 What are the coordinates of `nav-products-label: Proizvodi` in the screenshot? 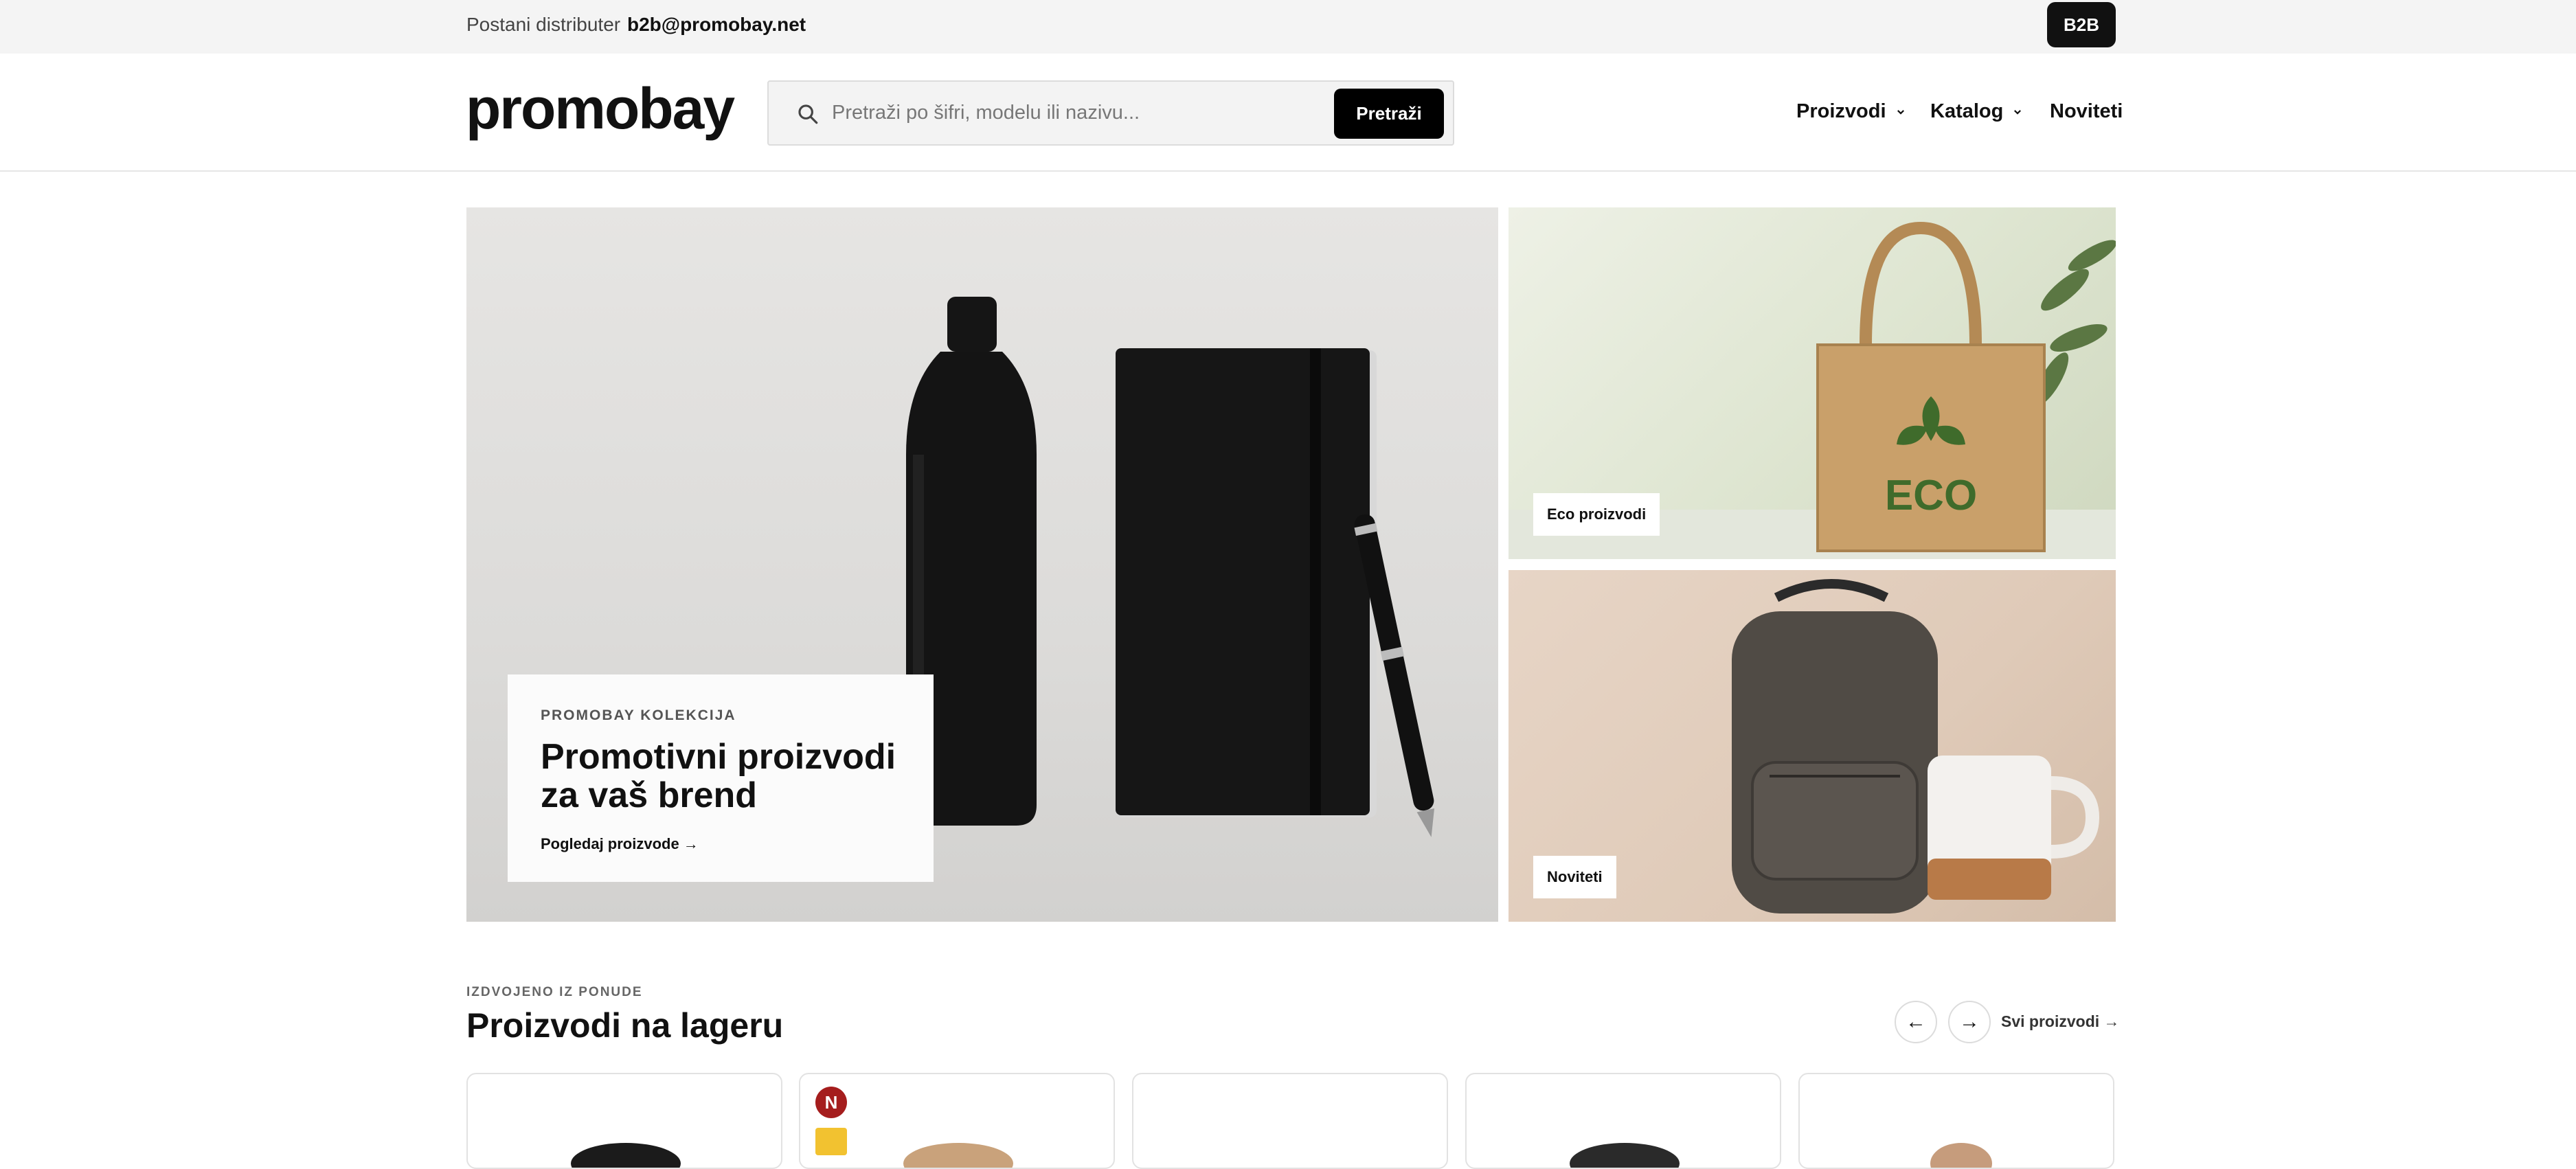 It's located at (1841, 111).